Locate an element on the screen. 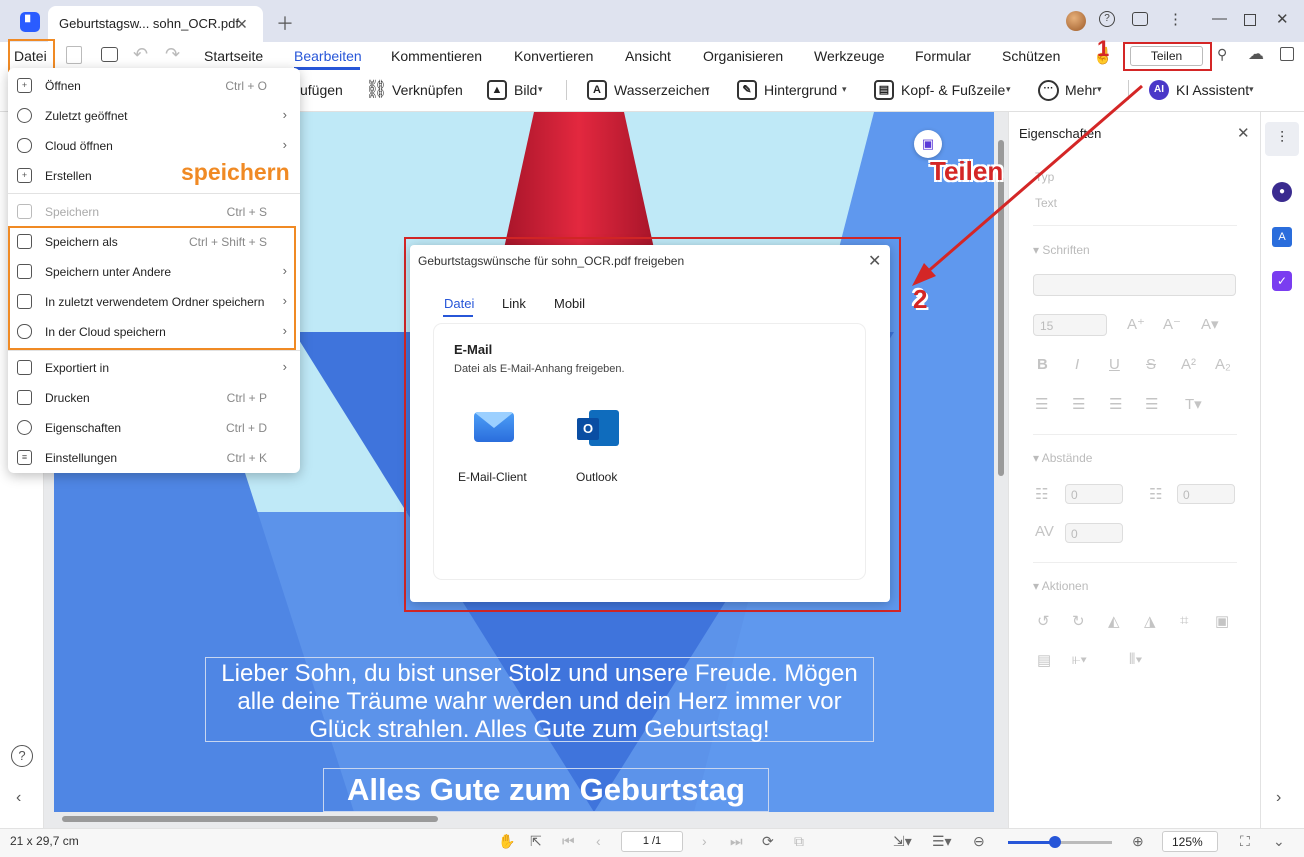 The image size is (1304, 857). flip-horizontal-icon: ◭ is located at coordinates (1114, 621).